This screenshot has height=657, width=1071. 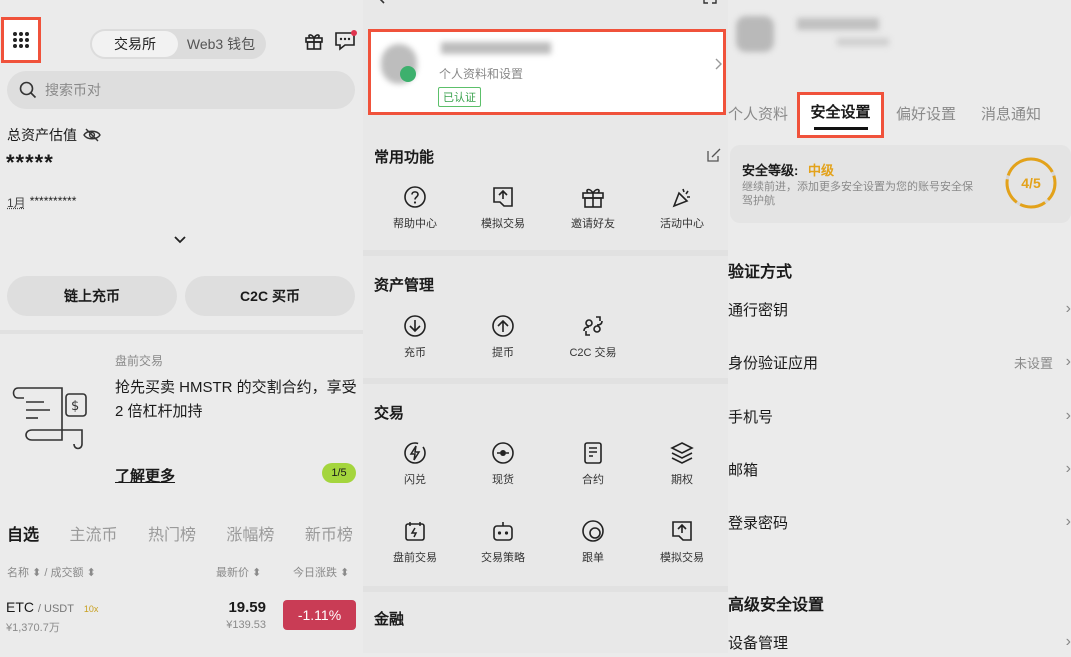 I want to click on func-copy-trading: 跟单, so click(x=593, y=542).